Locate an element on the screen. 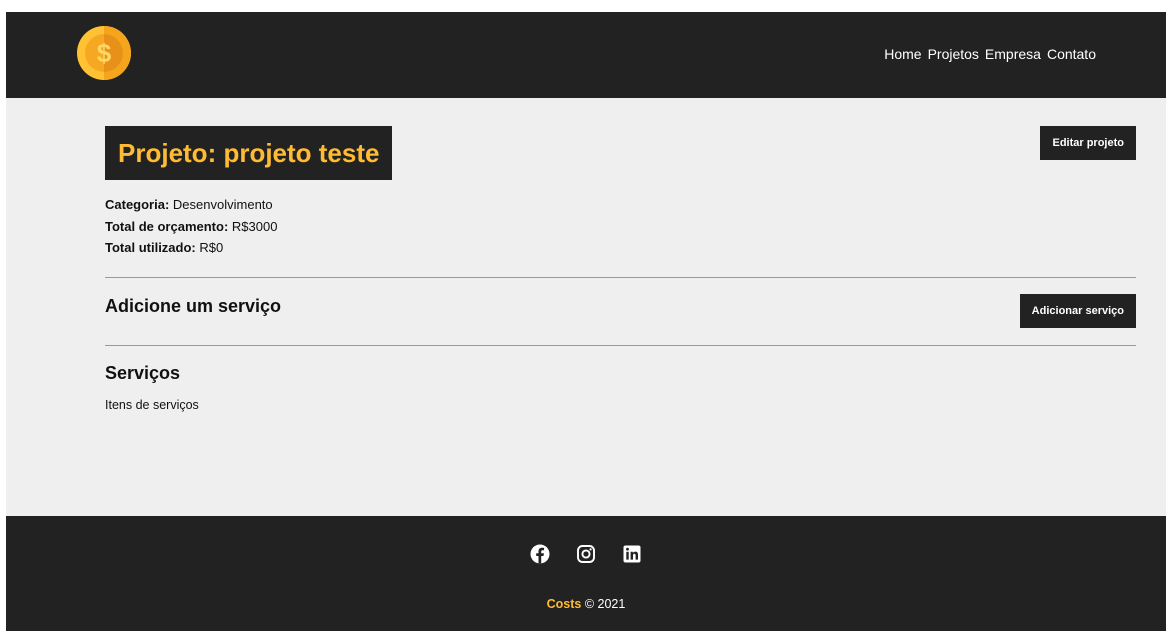 Image resolution: width=1172 pixels, height=631 pixels. project-title-box: Projeto: projeto teste is located at coordinates (249, 153).